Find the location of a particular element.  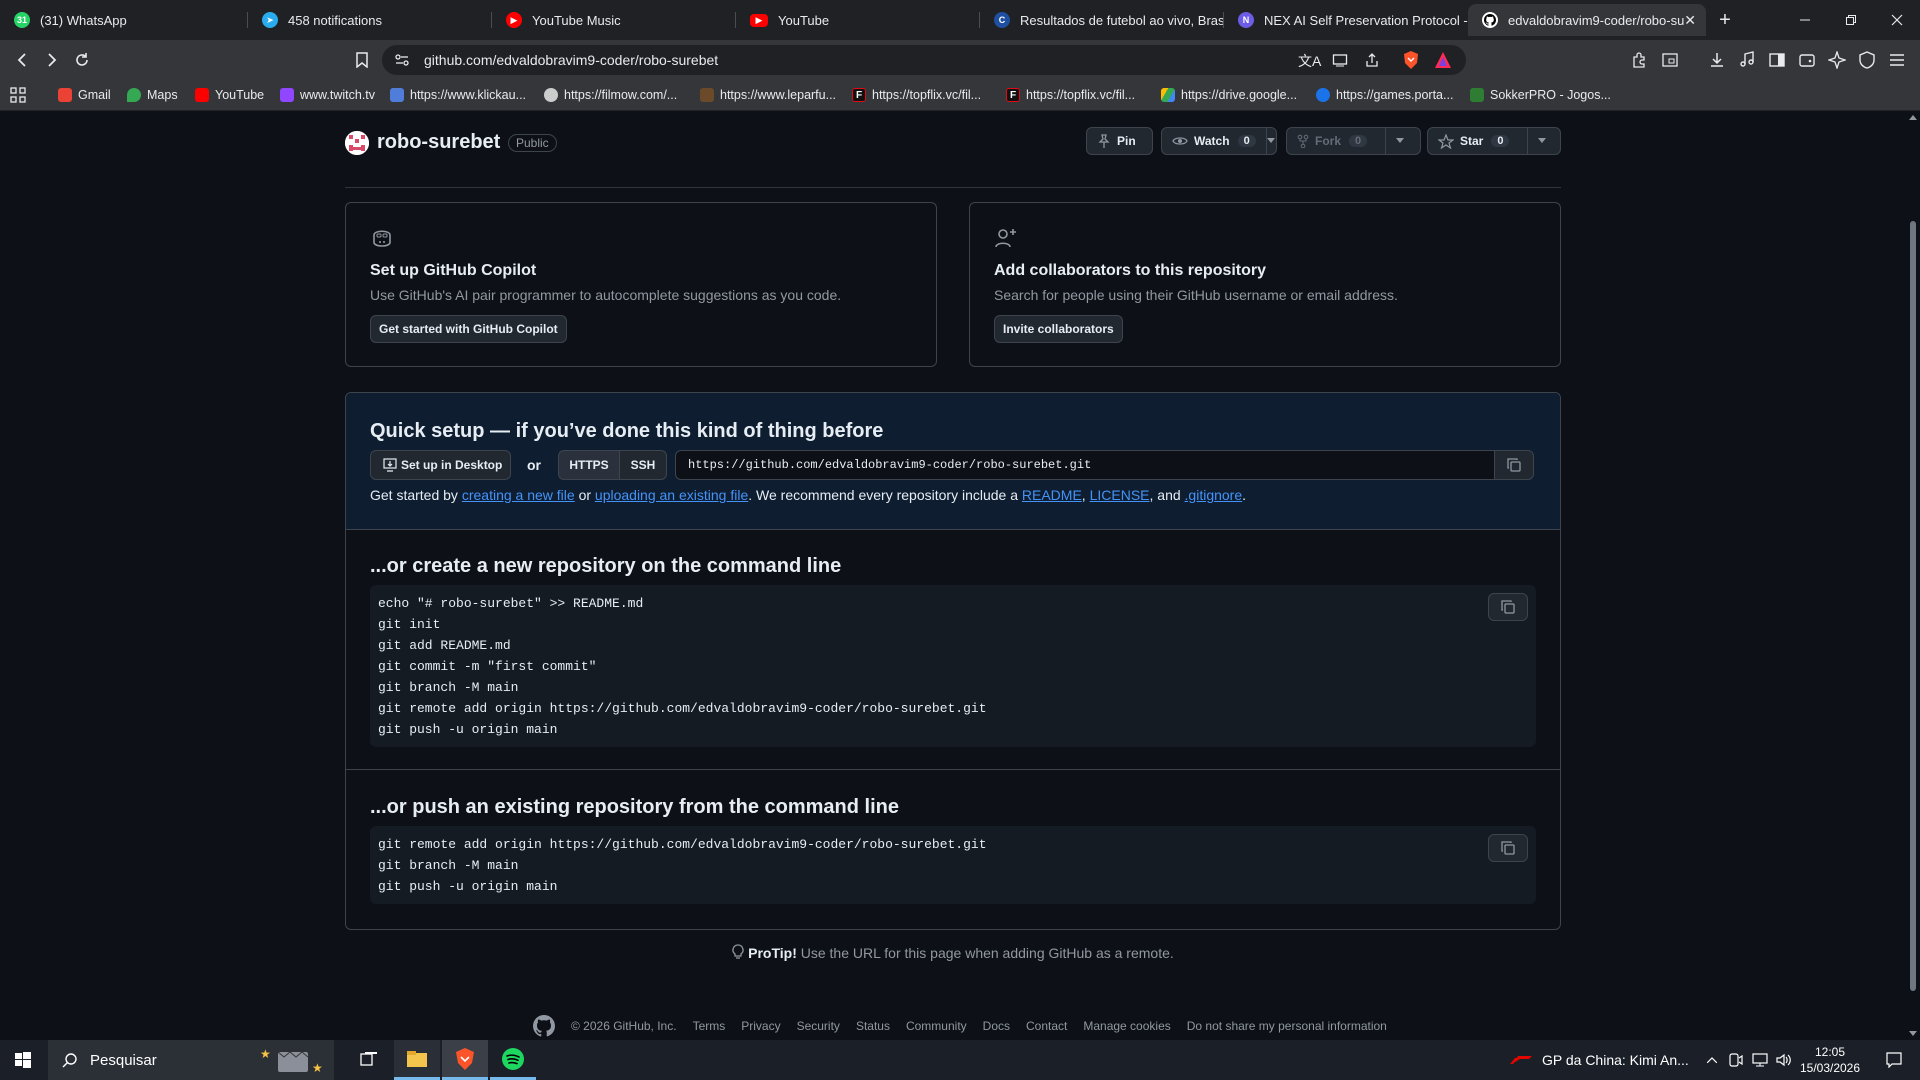

page-scrollbar is located at coordinates (1913, 575).